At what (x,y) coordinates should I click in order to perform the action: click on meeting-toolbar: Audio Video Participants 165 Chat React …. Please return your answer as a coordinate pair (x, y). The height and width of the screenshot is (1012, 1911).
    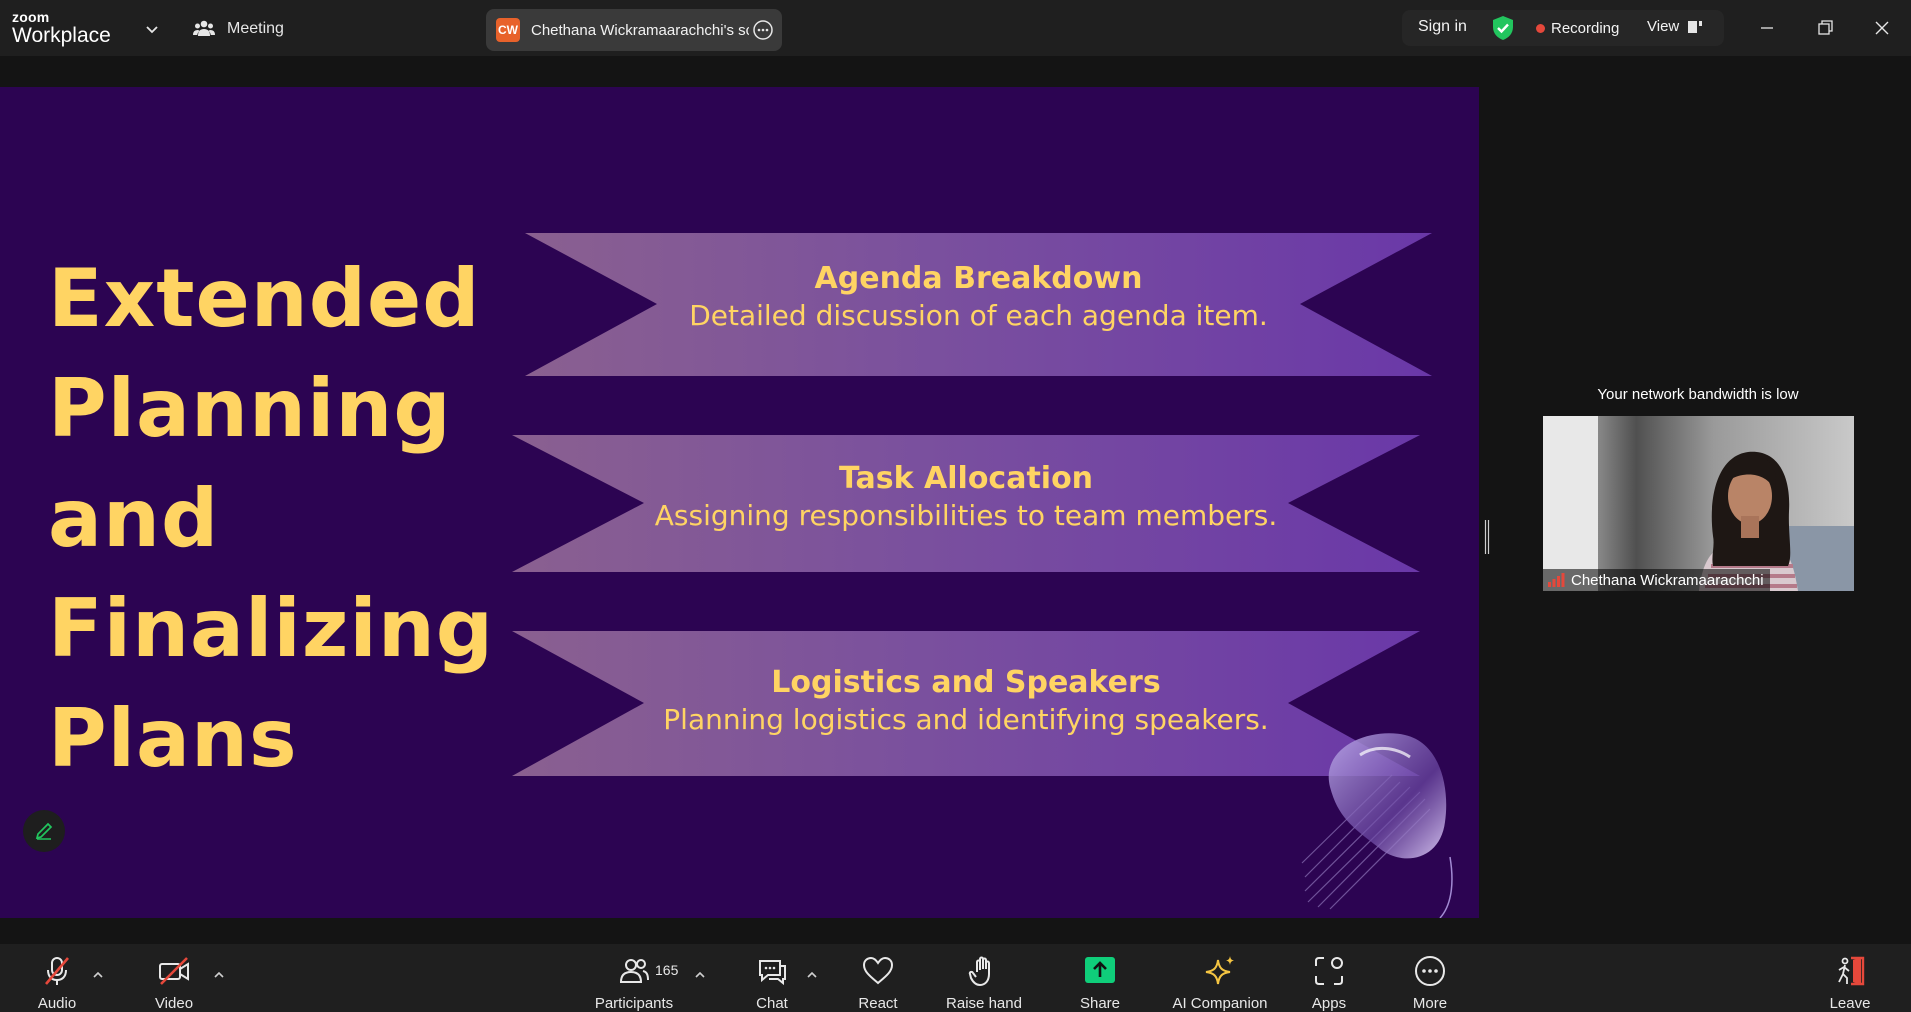
    Looking at the image, I should click on (955, 978).